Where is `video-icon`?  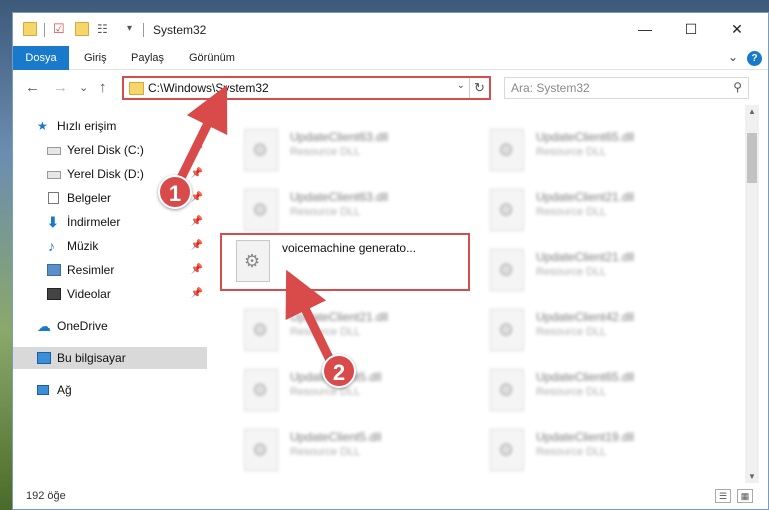
video-icon is located at coordinates (54, 294).